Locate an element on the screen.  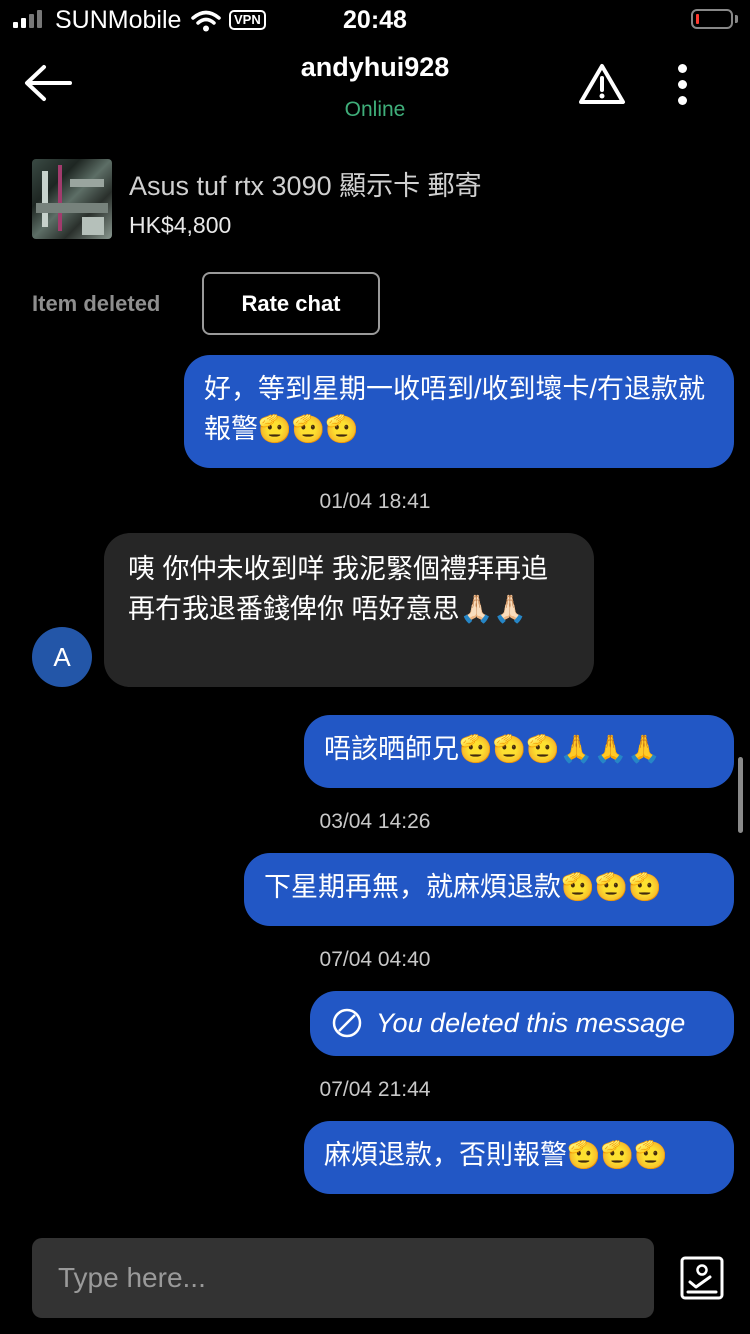
deleted-ban-icon is located at coordinates (347, 1023).